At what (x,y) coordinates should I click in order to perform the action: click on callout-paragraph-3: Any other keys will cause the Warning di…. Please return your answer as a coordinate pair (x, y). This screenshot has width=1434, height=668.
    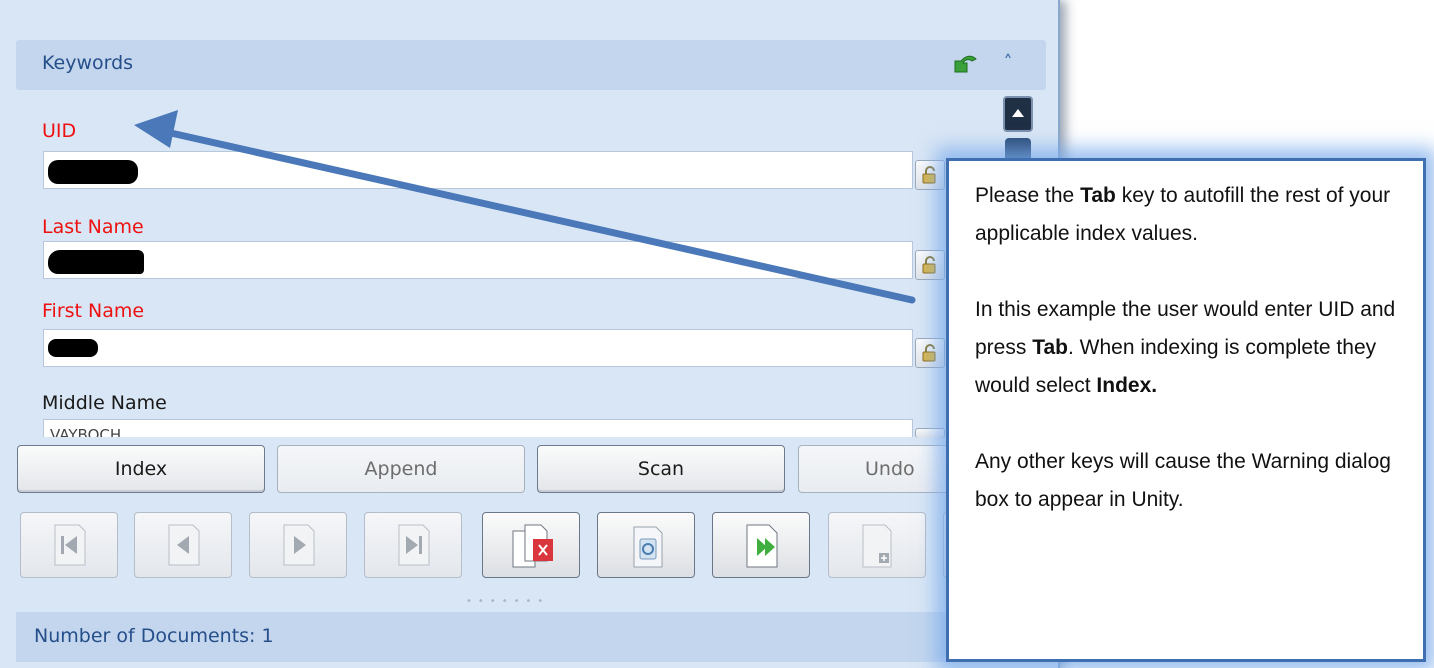
    Looking at the image, I should click on (1183, 480).